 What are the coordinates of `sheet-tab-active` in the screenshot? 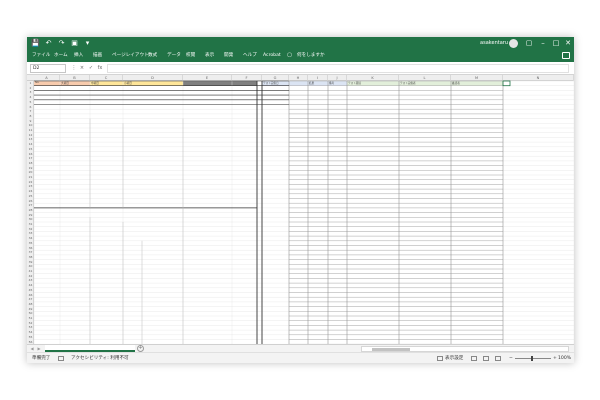 It's located at (90, 348).